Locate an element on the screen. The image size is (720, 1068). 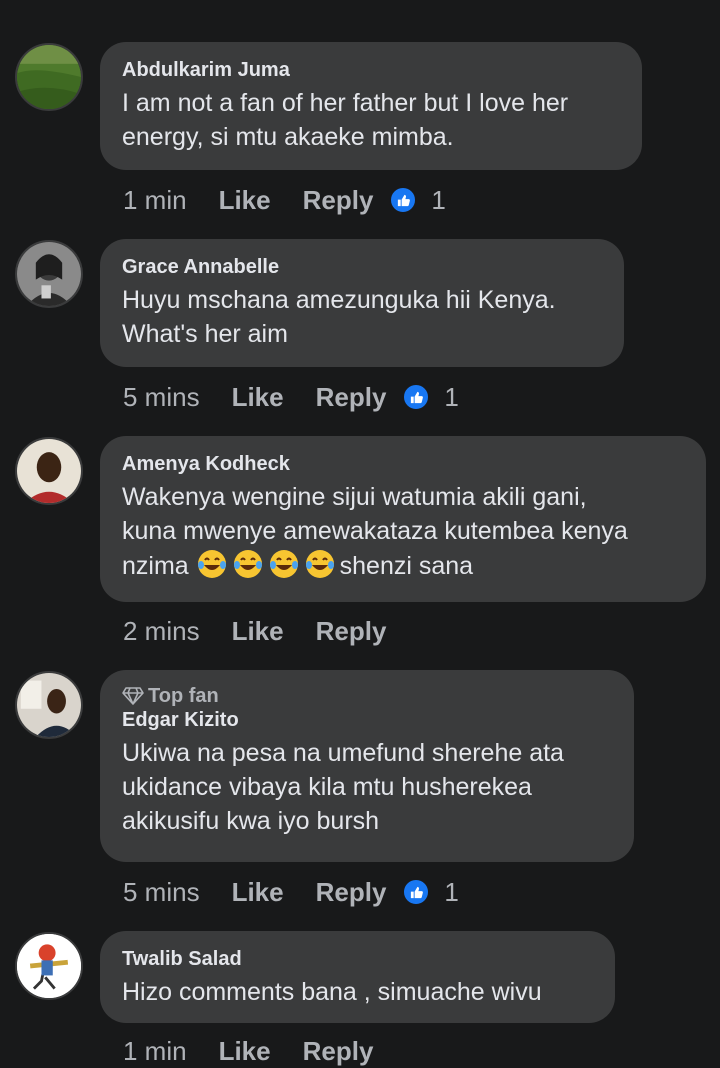
comment-line: What's her aim is located at coordinates (205, 334).